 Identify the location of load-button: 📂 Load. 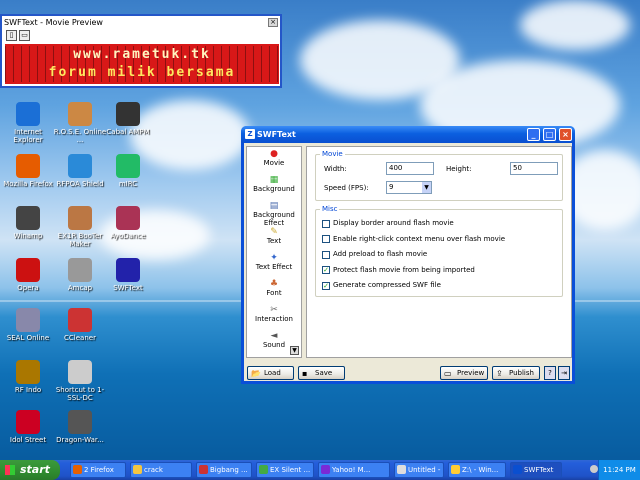
(270, 373).